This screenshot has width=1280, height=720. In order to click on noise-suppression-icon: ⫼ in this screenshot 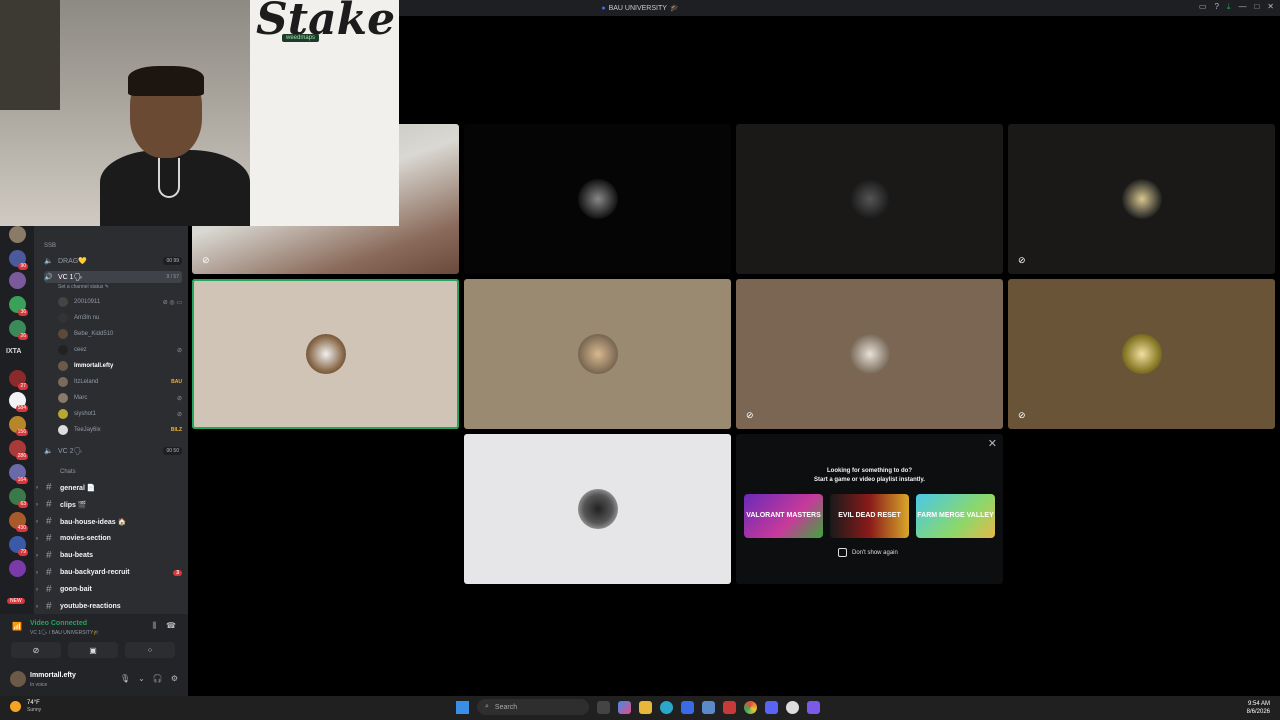, I will do `click(154, 626)`.